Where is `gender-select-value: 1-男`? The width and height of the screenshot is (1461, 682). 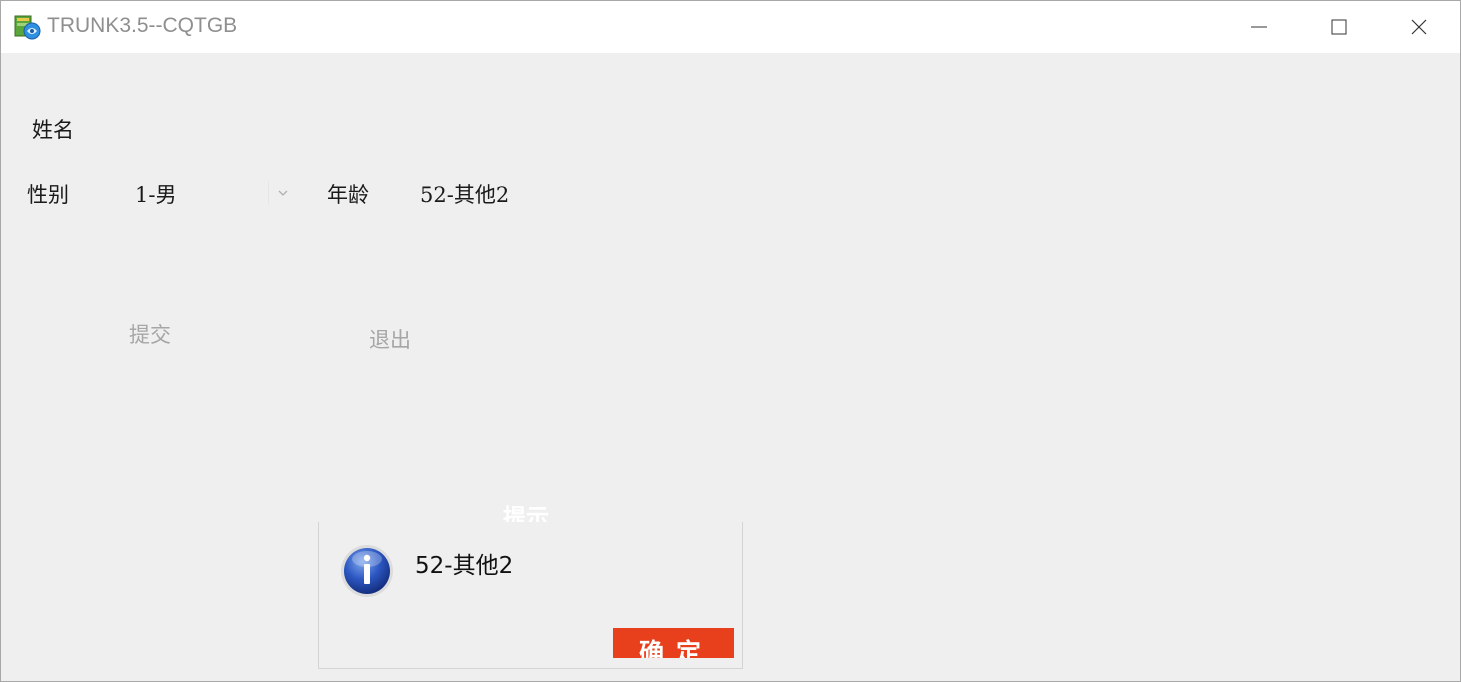 gender-select-value: 1-男 is located at coordinates (156, 195).